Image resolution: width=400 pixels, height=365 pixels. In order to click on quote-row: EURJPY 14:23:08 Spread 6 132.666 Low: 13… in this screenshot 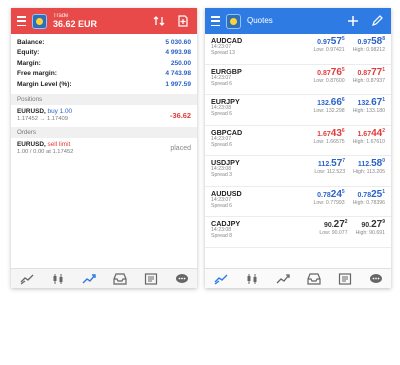, I will do `click(298, 110)`.